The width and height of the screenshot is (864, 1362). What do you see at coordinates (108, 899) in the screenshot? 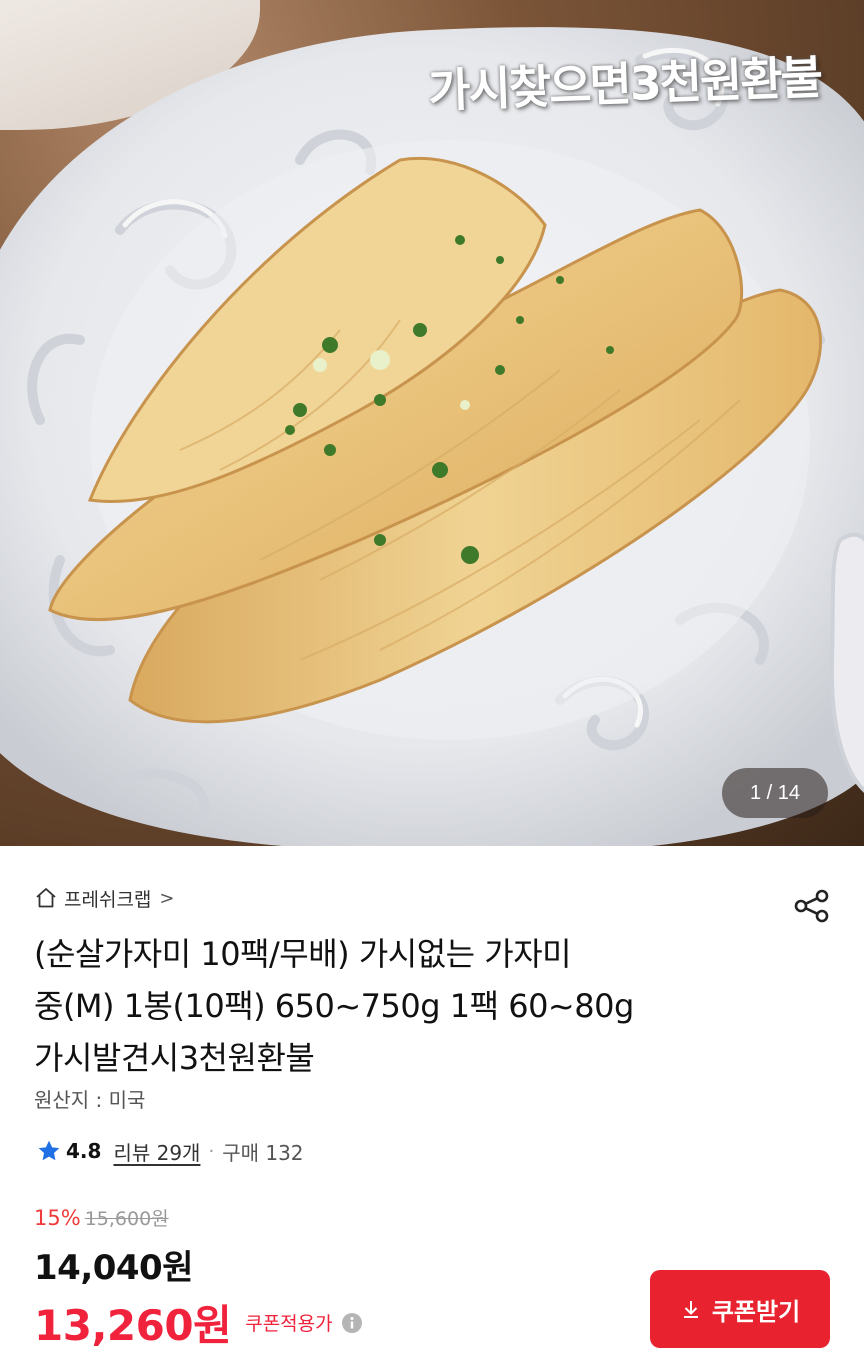
I see `store-name: 프레쉬크랩` at bounding box center [108, 899].